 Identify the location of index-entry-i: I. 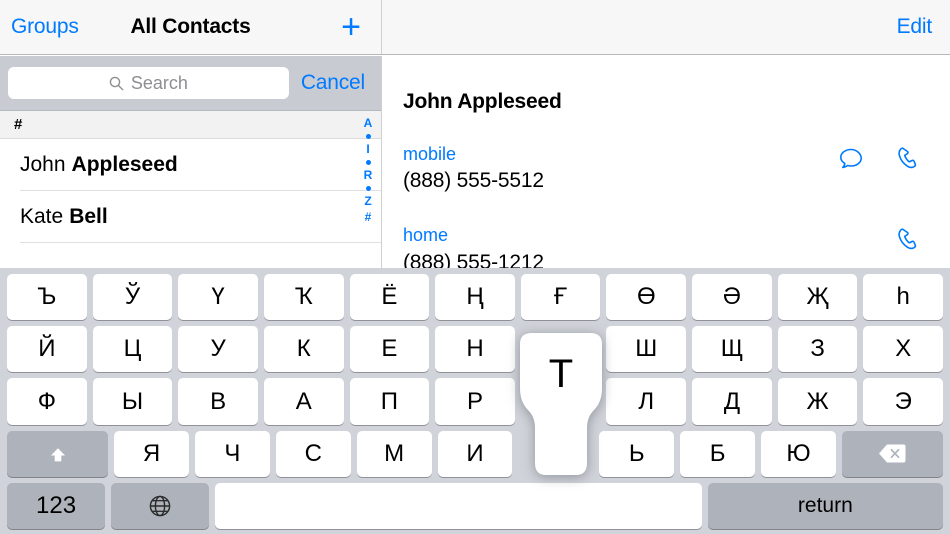
(367, 150).